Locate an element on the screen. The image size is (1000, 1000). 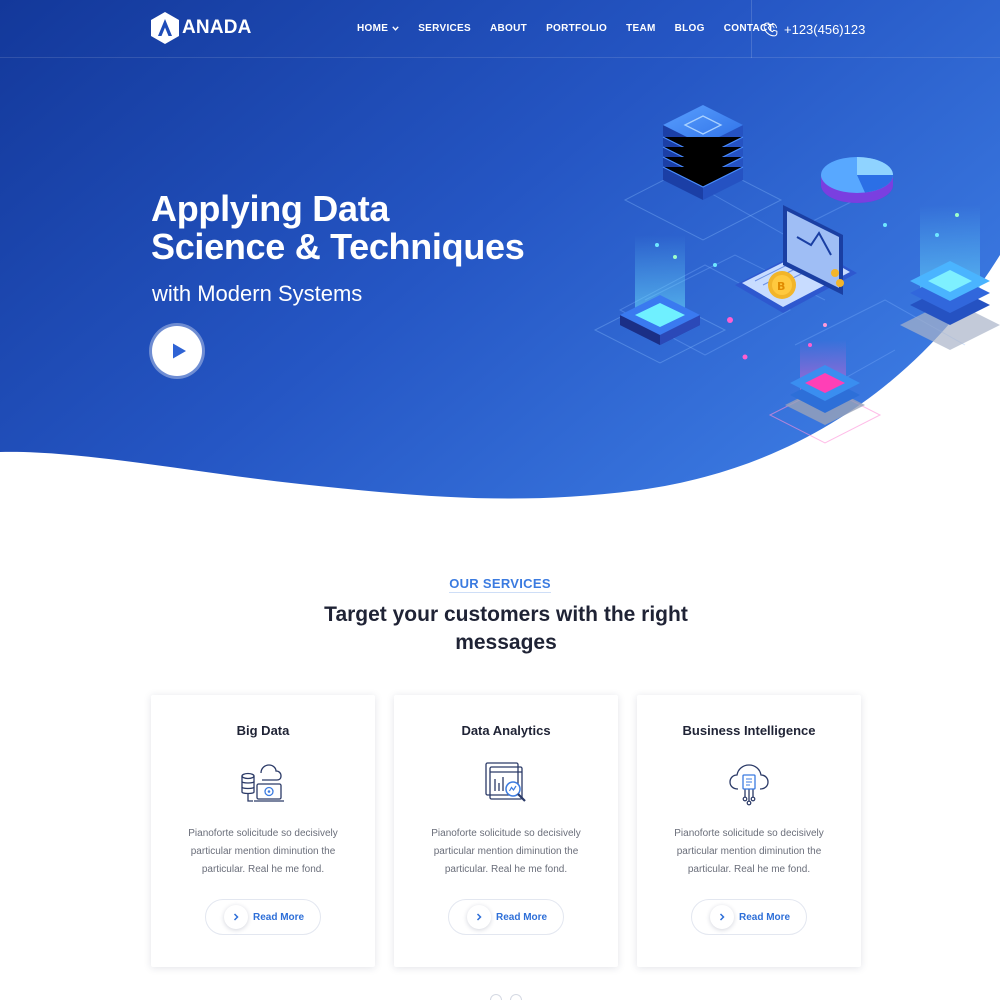
nav-item-services: SERVICES is located at coordinates (444, 28).